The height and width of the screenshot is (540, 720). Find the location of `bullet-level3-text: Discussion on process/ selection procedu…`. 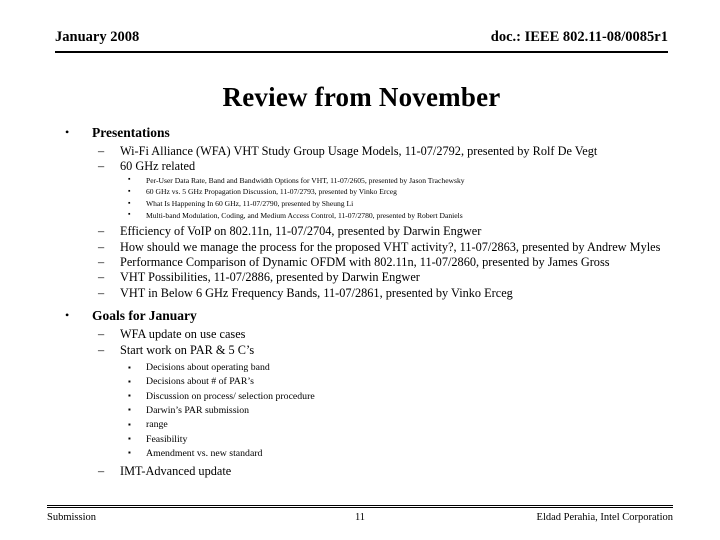

bullet-level3-text: Discussion on process/ selection procedu… is located at coordinates (230, 396).